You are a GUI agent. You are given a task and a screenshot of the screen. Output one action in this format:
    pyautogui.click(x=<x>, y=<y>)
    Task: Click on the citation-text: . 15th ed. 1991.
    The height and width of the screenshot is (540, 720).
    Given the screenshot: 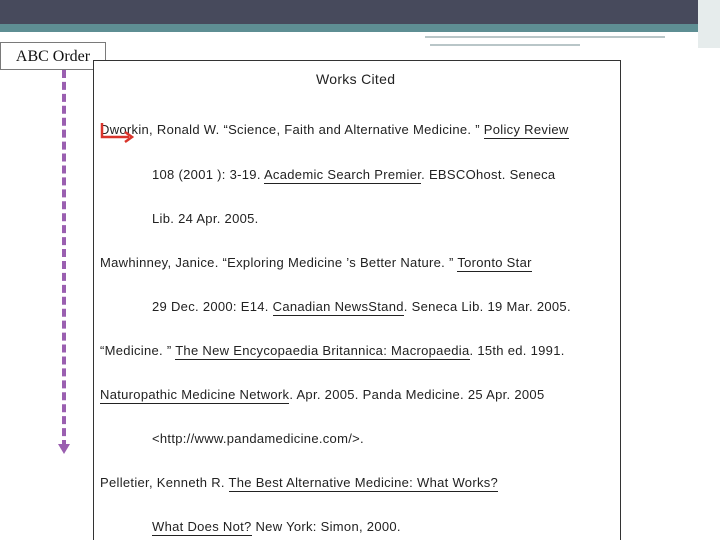 What is the action you would take?
    pyautogui.click(x=517, y=350)
    